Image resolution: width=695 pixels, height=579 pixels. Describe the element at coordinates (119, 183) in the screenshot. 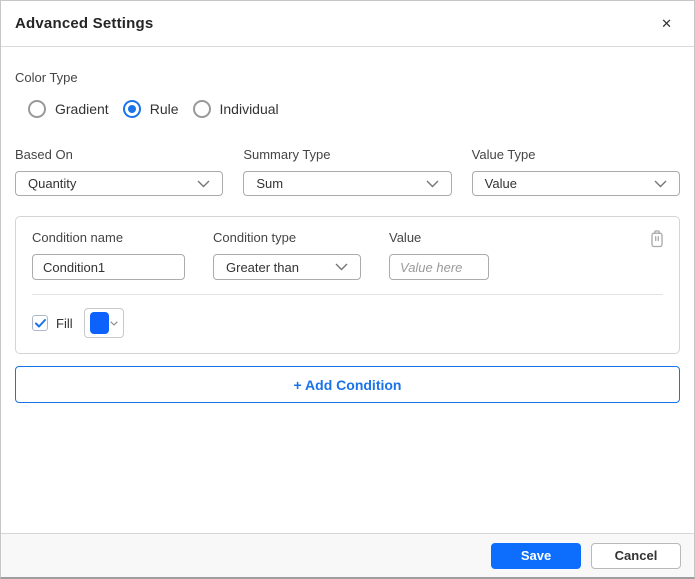

I see `based-on-dropdown: Quantity` at that location.